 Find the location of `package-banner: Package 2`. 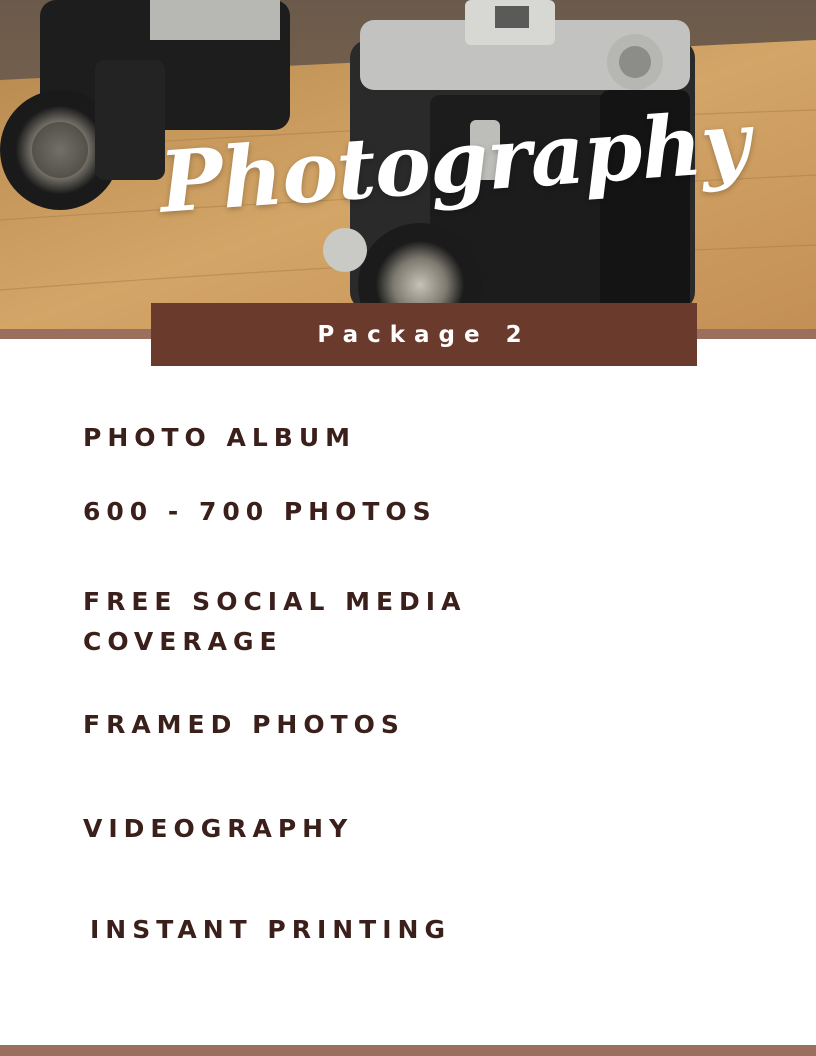

package-banner: Package 2 is located at coordinates (424, 334).